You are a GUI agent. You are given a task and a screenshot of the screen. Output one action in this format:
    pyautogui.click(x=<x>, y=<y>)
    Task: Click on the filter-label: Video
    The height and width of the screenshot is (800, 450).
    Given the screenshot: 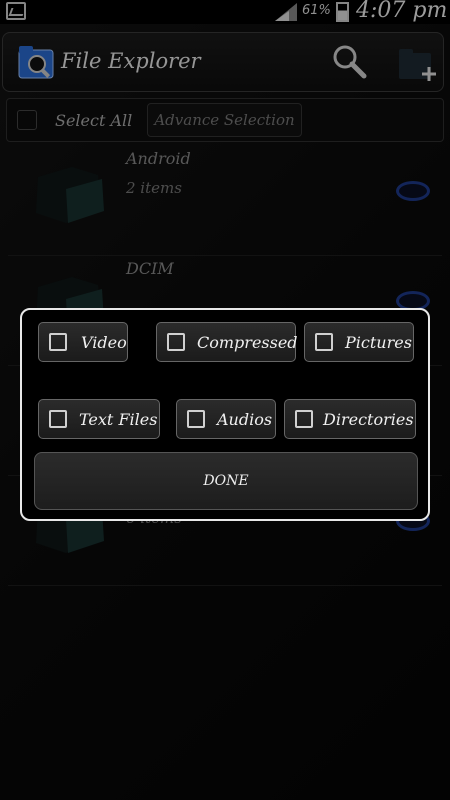 What is the action you would take?
    pyautogui.click(x=104, y=342)
    